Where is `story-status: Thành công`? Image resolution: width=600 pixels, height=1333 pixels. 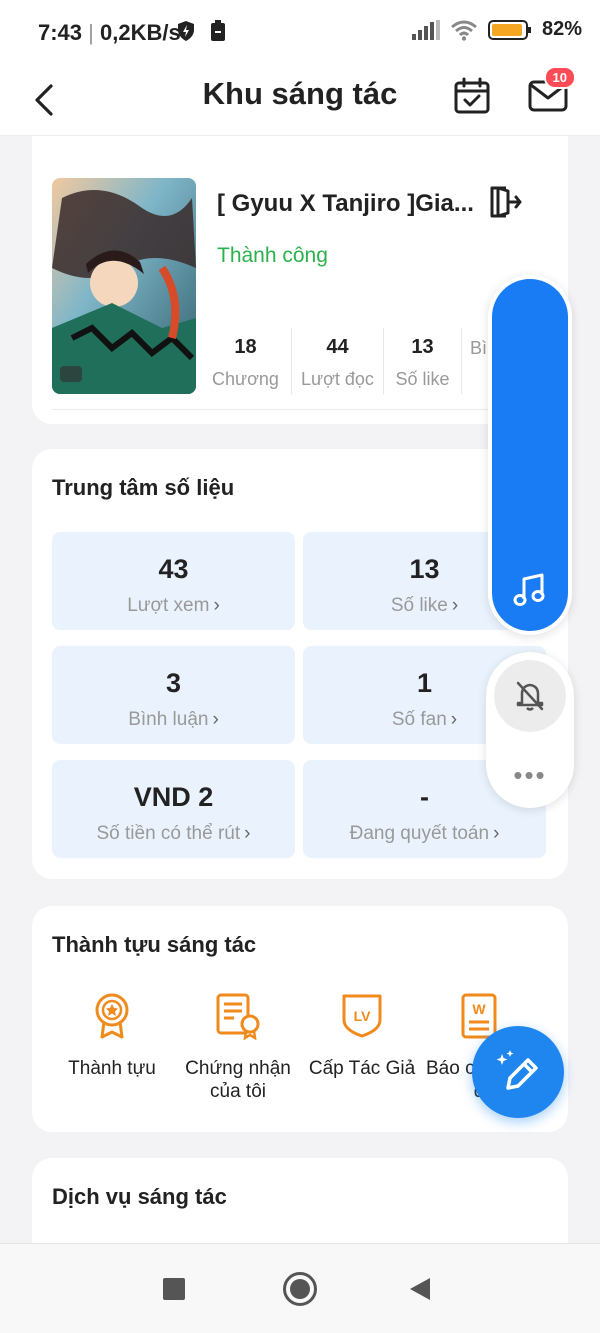 story-status: Thành công is located at coordinates (272, 255).